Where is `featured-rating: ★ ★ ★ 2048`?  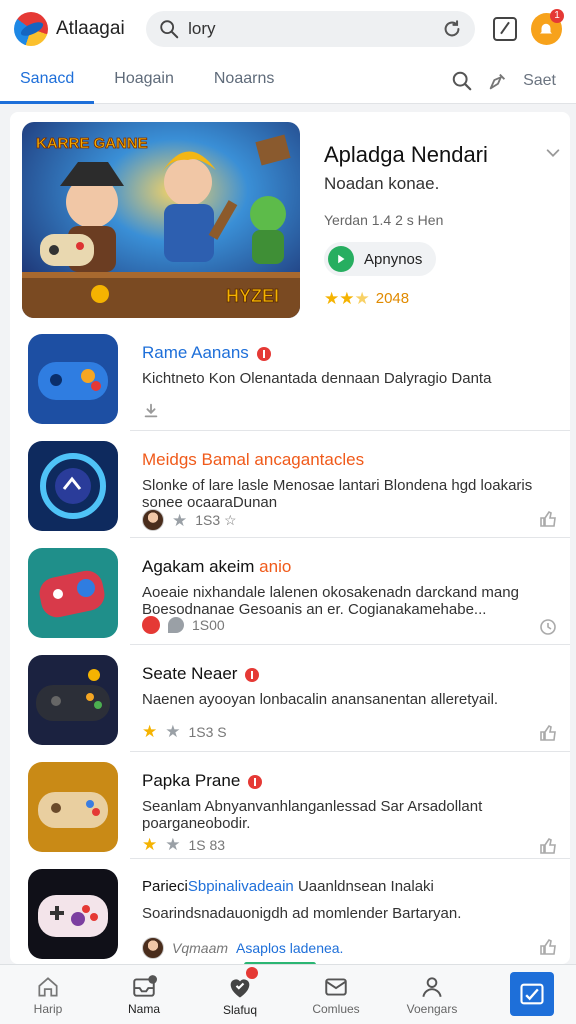
featured-rating: ★ ★ ★ 2048 is located at coordinates (366, 298).